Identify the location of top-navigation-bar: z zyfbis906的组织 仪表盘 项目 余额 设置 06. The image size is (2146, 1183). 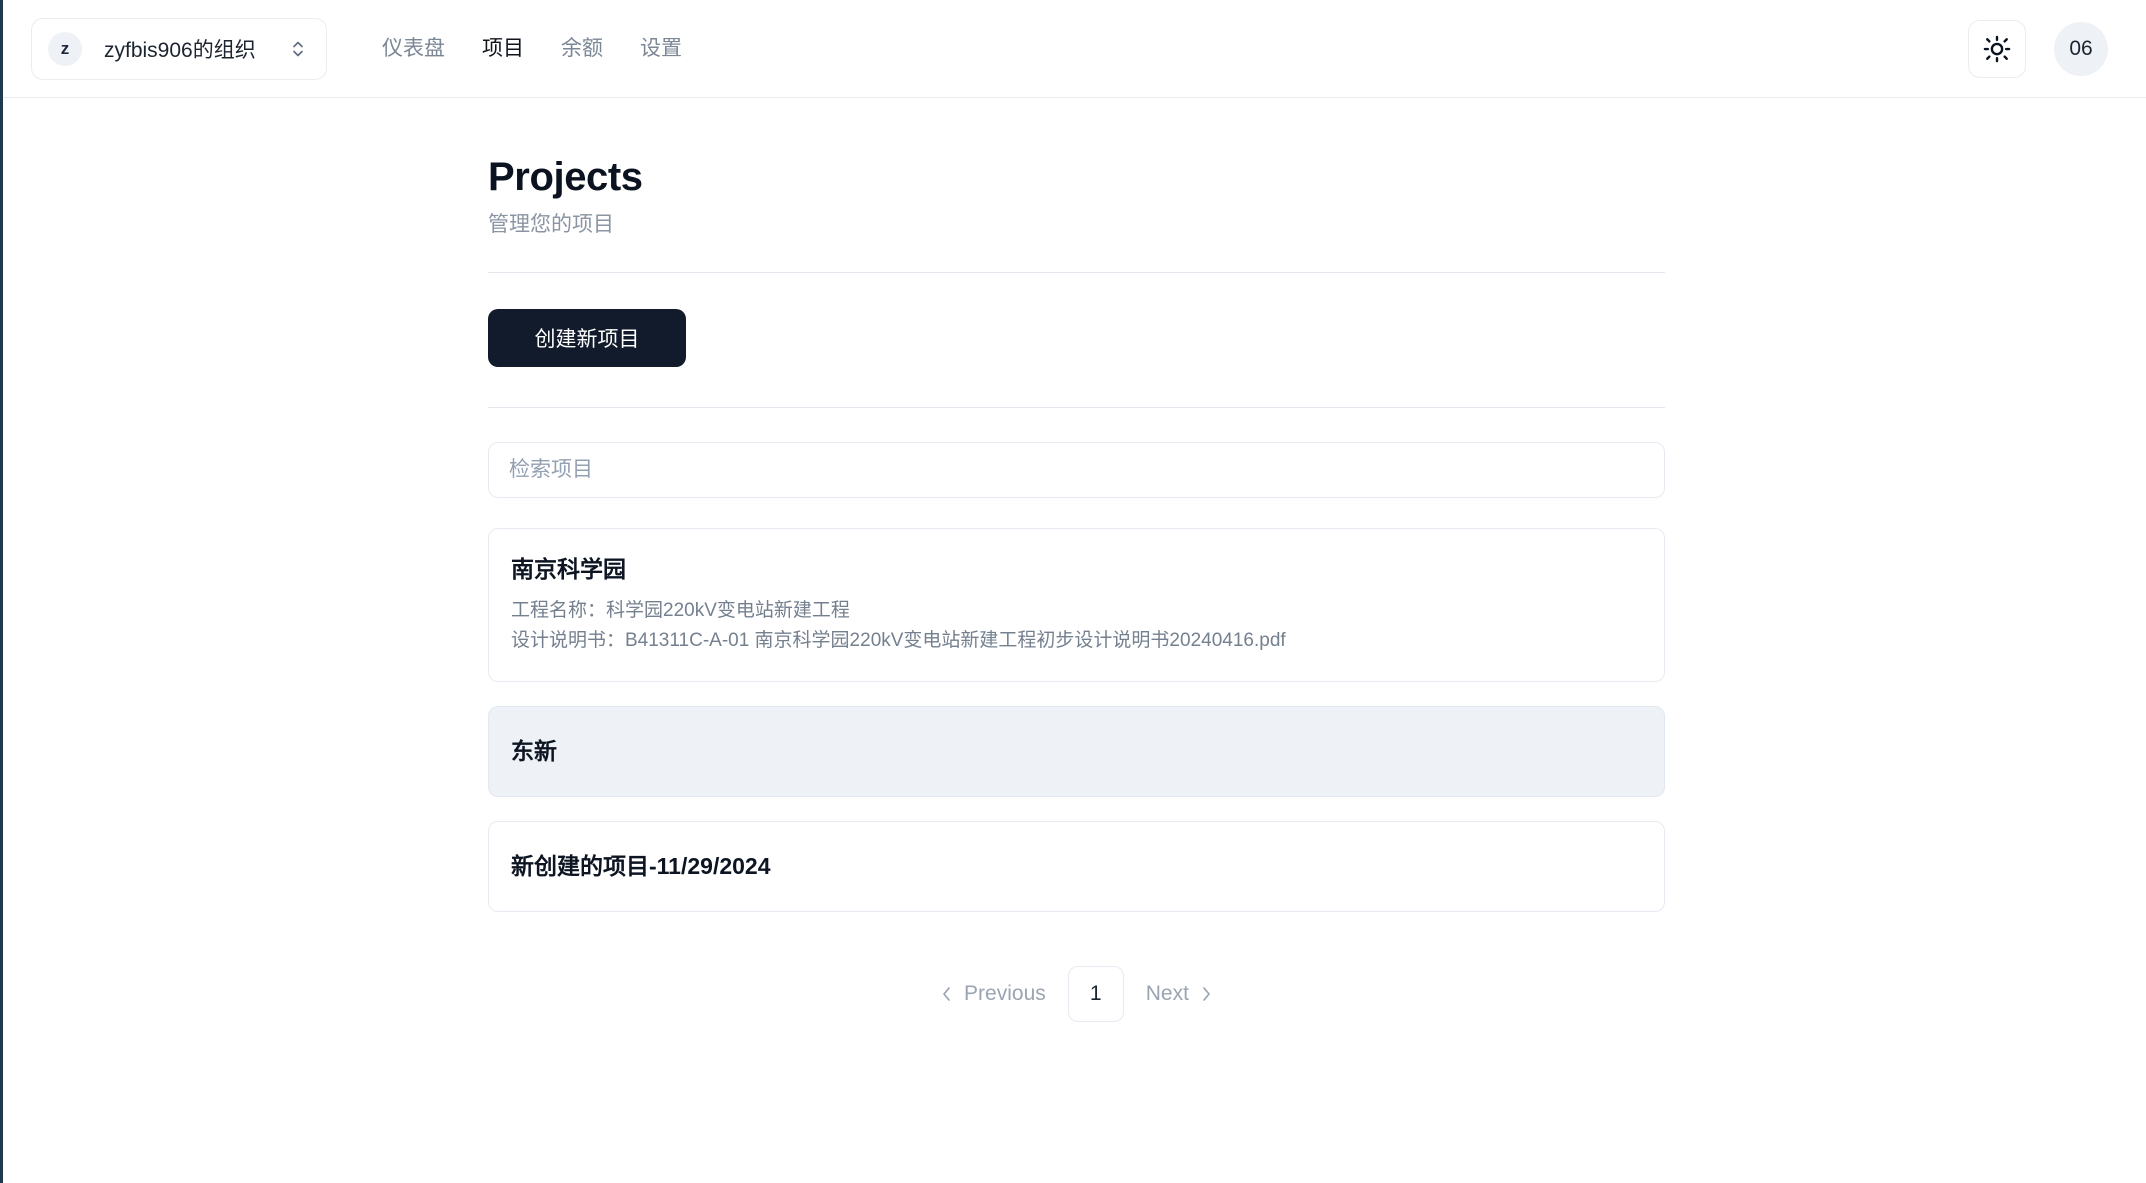
(1074, 49).